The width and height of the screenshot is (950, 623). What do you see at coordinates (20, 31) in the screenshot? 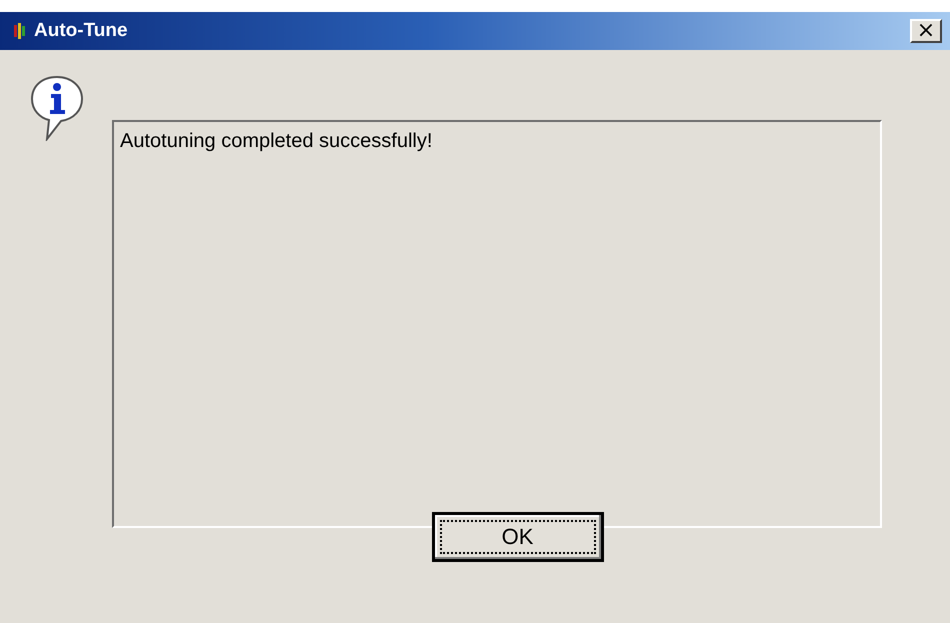
I see `app-logo-icon` at bounding box center [20, 31].